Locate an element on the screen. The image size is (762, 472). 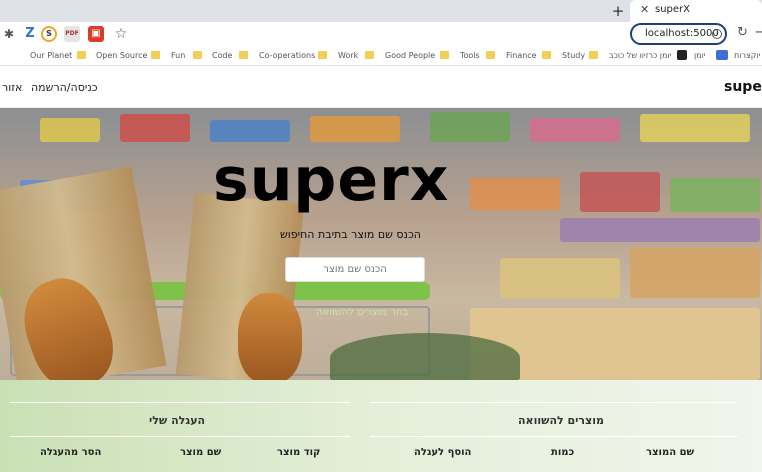
url-text: localhost:5000 is located at coordinates (682, 33).